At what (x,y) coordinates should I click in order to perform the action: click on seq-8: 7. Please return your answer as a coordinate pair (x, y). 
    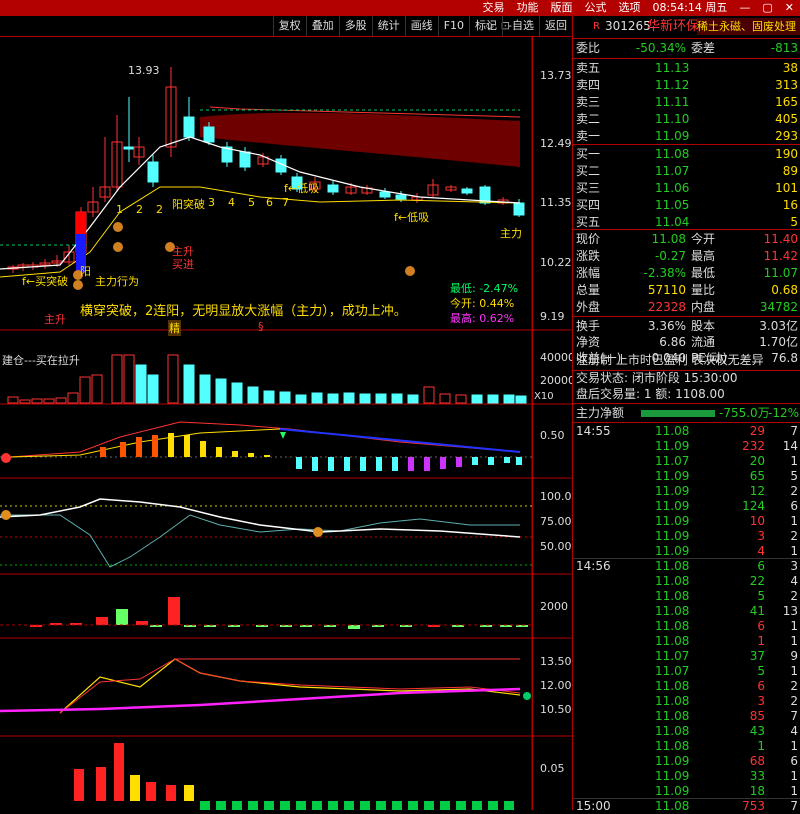
    Looking at the image, I should click on (285, 202).